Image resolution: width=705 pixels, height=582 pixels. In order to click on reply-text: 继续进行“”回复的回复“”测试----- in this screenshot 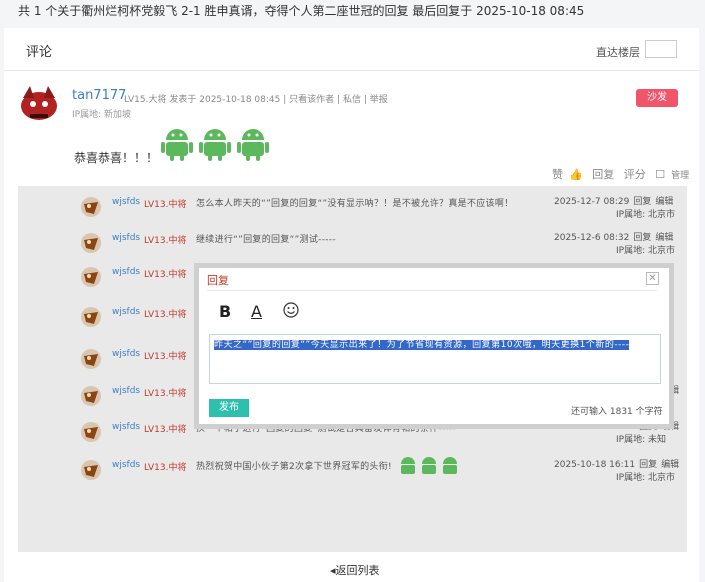, I will do `click(266, 240)`.